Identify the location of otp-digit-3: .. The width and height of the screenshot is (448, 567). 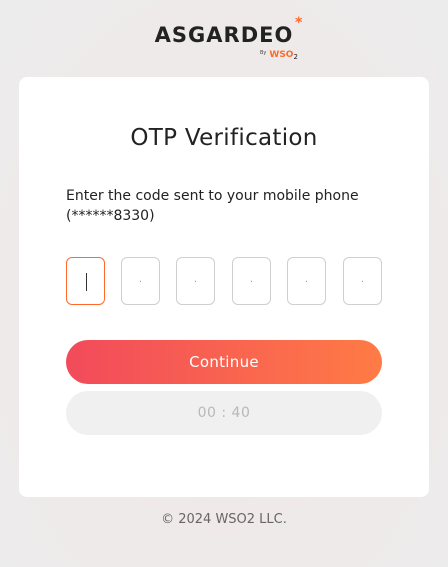
(195, 281).